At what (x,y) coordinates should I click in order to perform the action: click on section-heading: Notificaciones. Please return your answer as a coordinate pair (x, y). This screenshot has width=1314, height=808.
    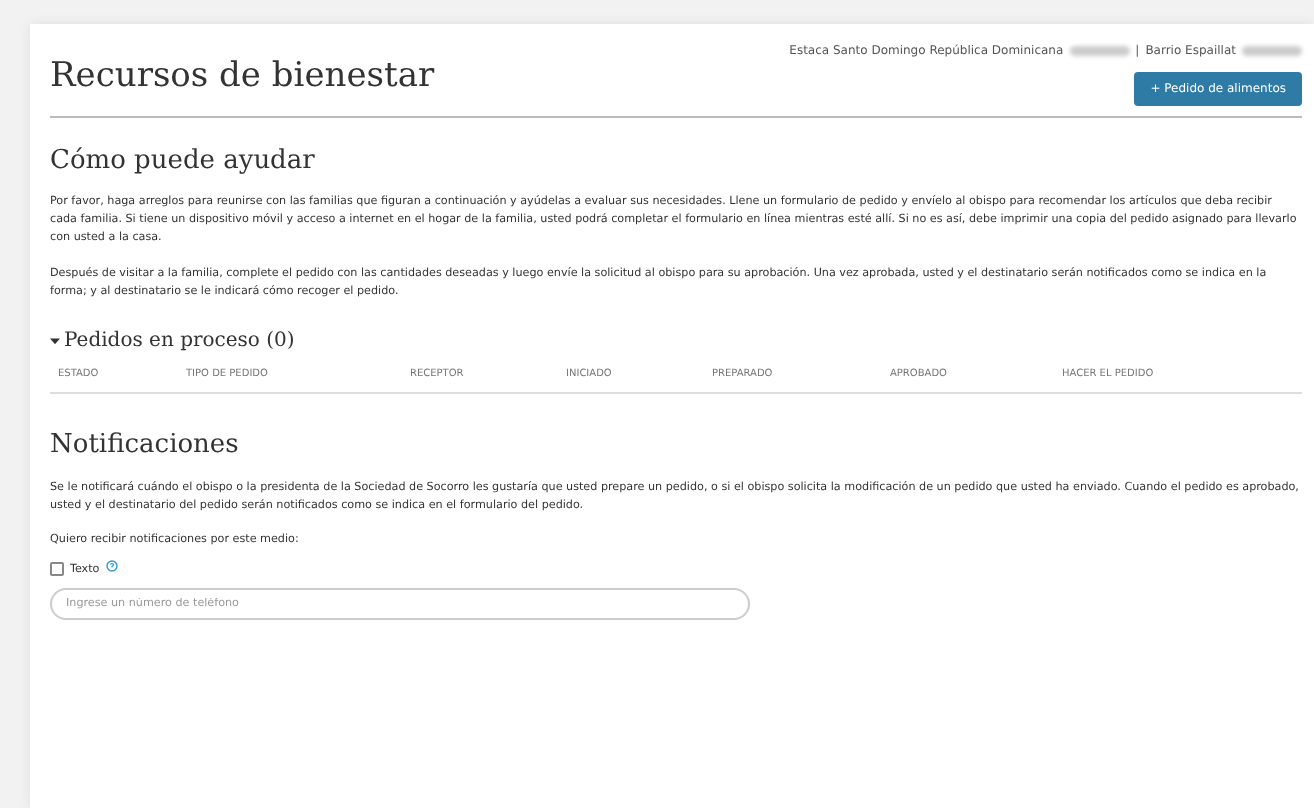
    Looking at the image, I should click on (145, 445).